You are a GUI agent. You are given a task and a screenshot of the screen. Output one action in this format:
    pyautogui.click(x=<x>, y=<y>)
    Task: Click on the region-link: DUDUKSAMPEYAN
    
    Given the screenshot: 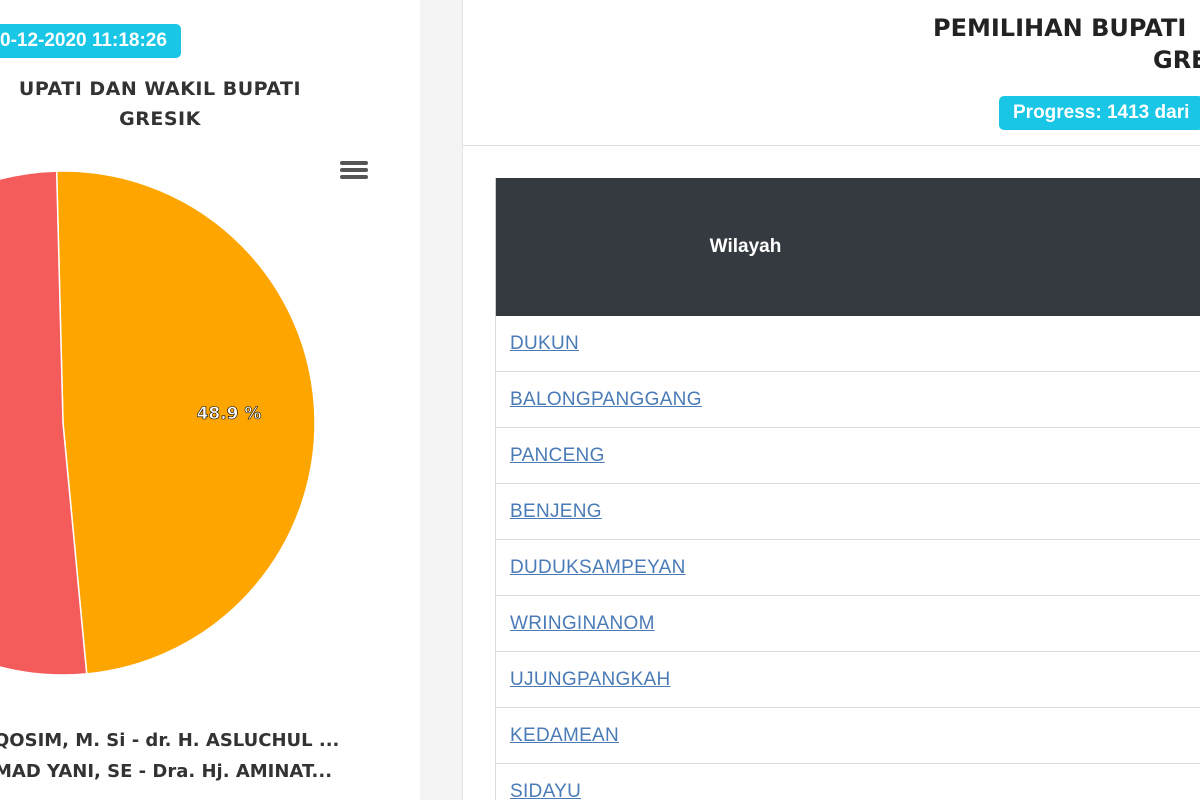 What is the action you would take?
    pyautogui.click(x=598, y=568)
    